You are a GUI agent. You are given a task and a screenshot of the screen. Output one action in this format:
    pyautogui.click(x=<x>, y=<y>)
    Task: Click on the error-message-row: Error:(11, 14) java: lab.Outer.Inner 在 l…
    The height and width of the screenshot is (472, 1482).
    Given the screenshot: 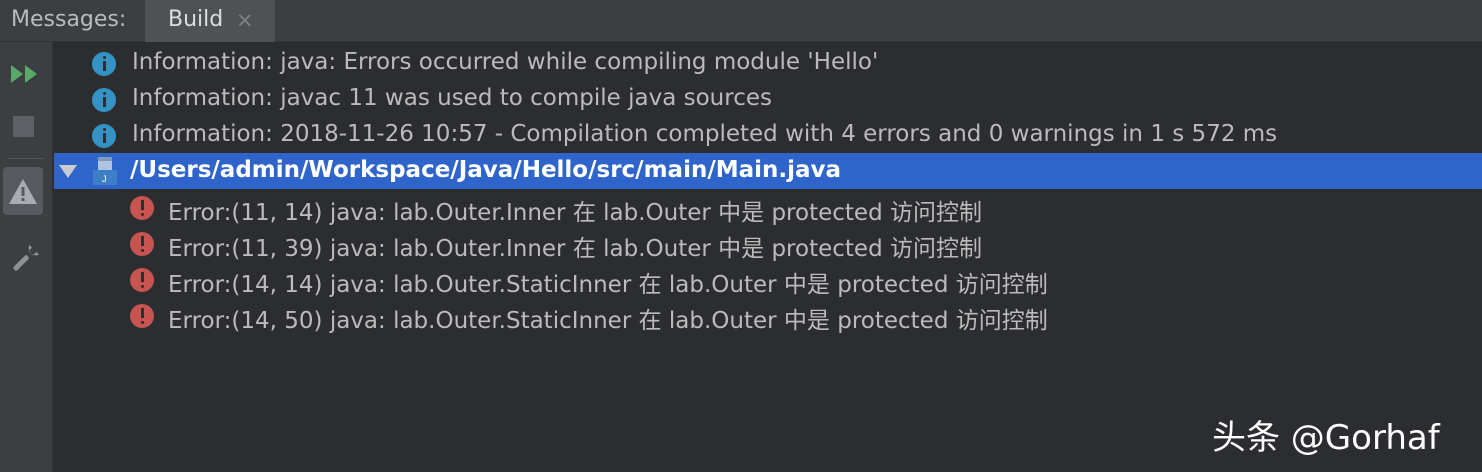 What is the action you would take?
    pyautogui.click(x=768, y=207)
    